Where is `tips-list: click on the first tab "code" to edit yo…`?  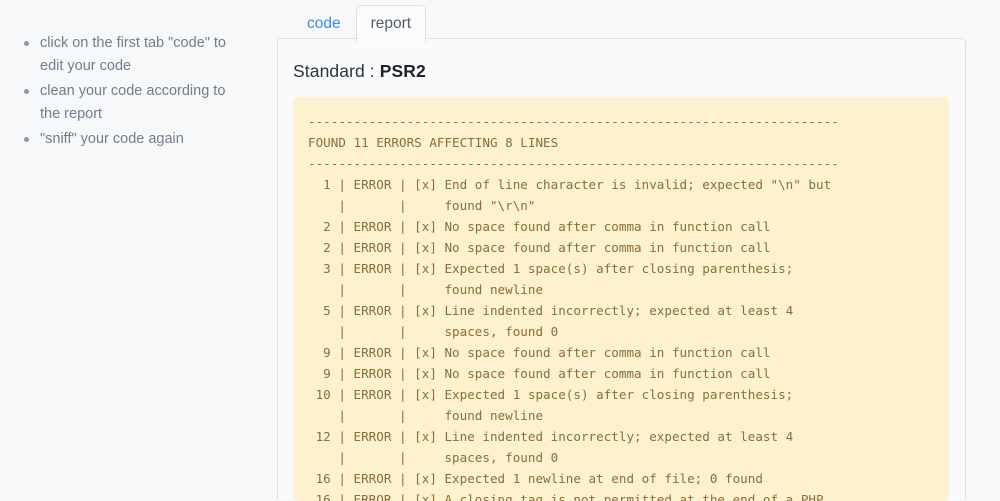 tips-list: click on the first tab "code" to edit yo… is located at coordinates (131, 91).